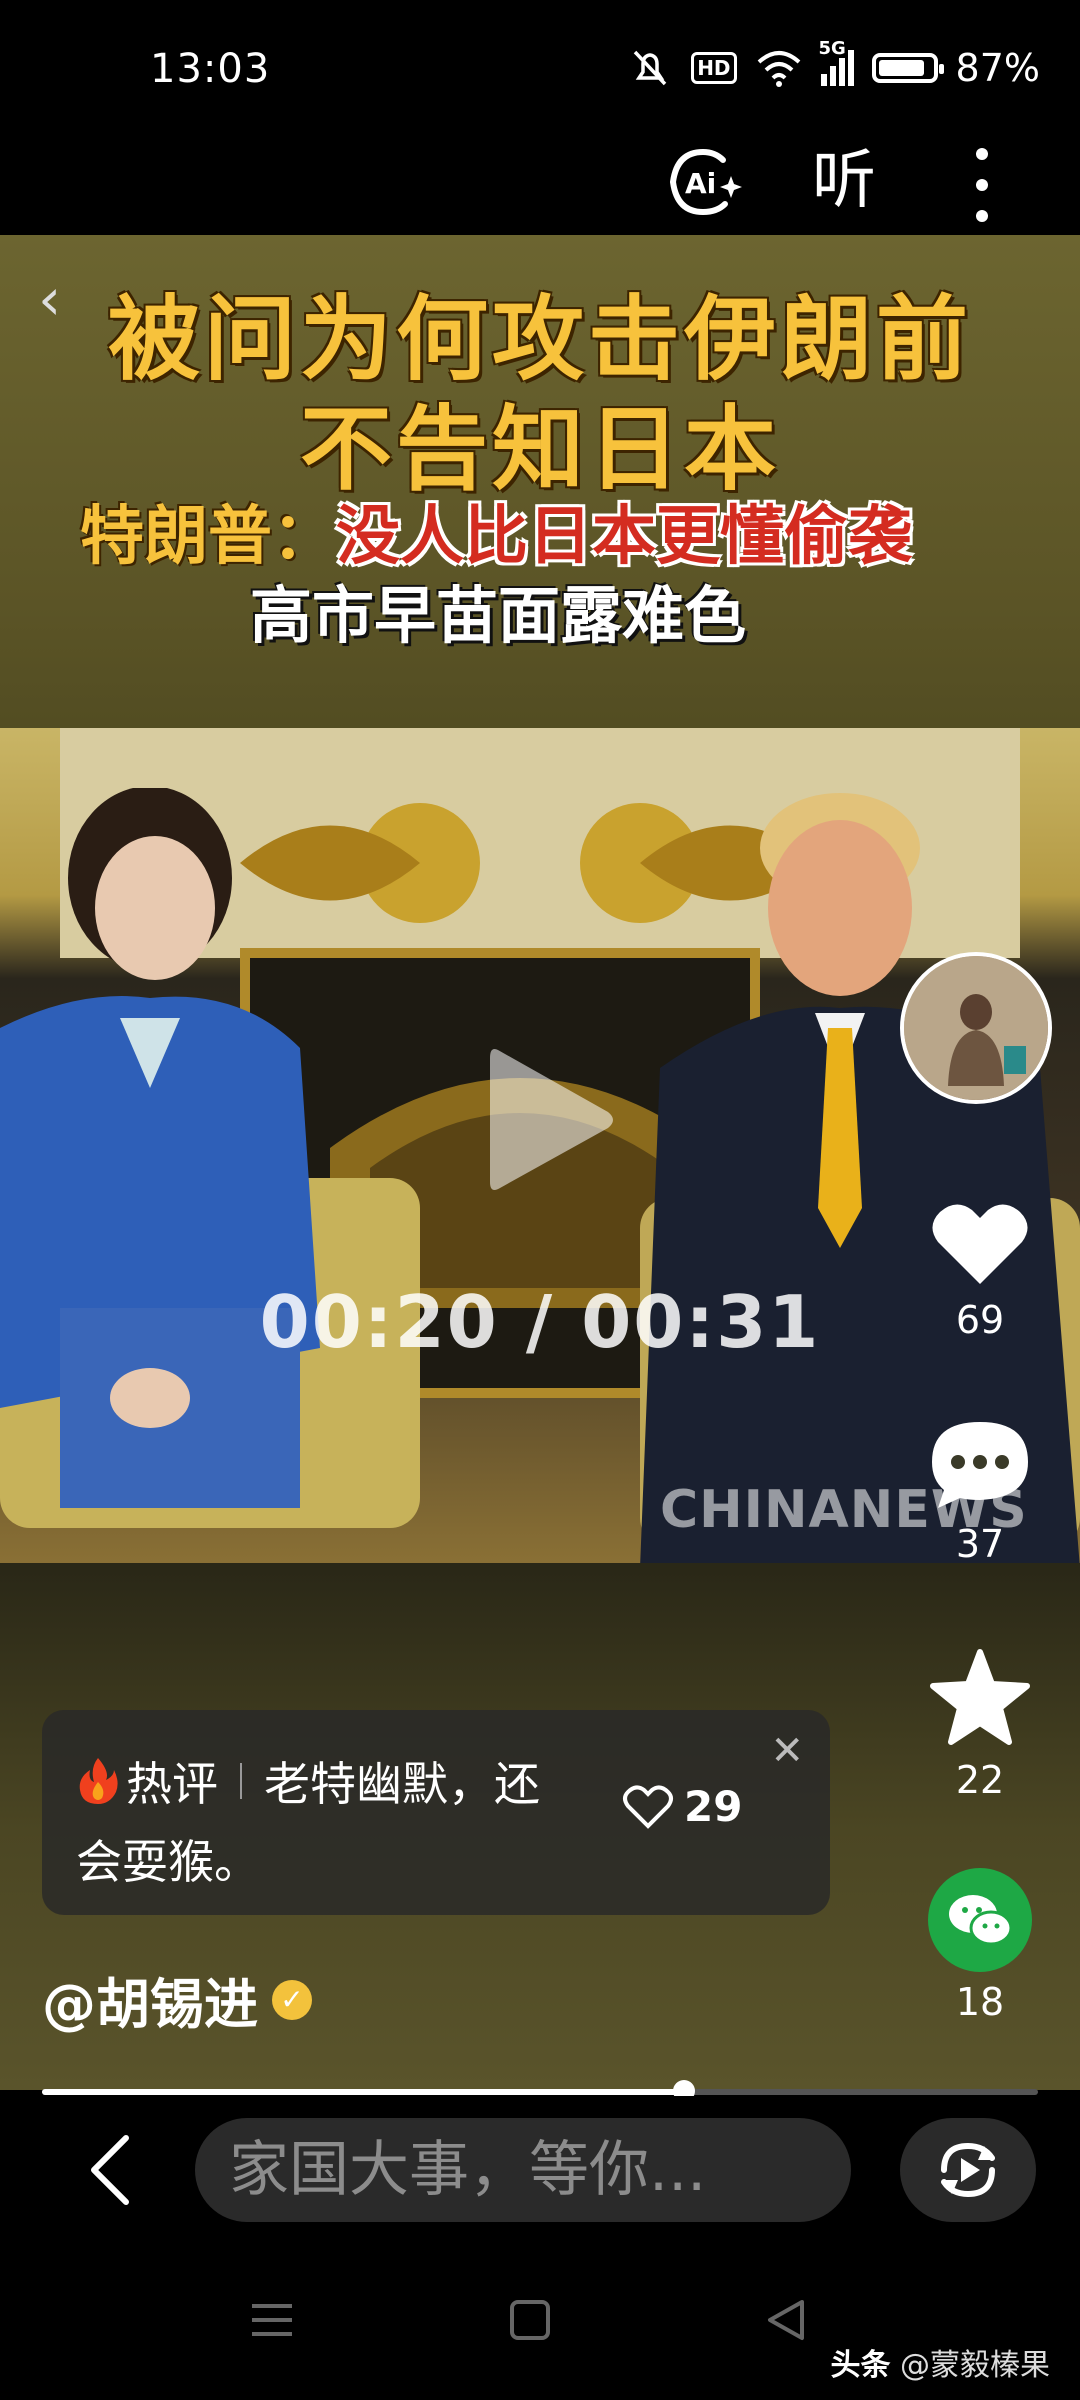  Describe the element at coordinates (778, 69) in the screenshot. I see `wifi-icon` at that location.